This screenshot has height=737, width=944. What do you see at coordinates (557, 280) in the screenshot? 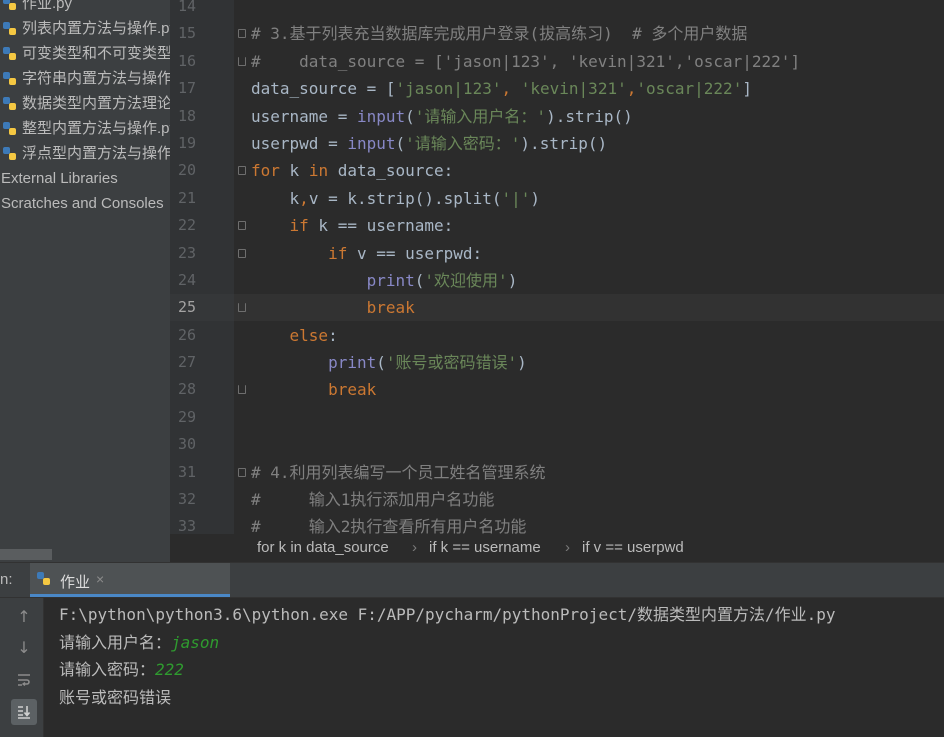
I see `code-line: 24 print('欢迎使用')` at bounding box center [557, 280].